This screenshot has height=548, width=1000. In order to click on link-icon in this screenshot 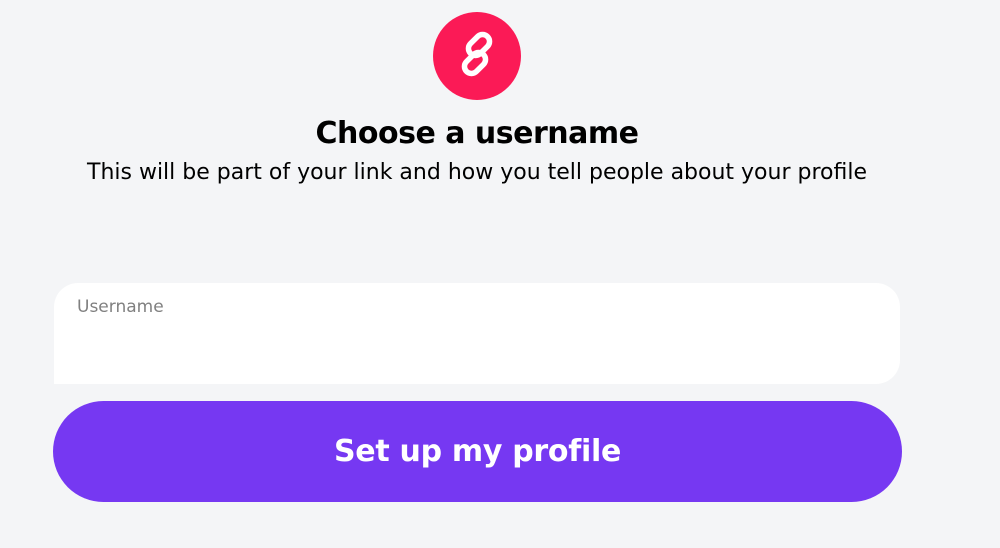, I will do `click(477, 56)`.